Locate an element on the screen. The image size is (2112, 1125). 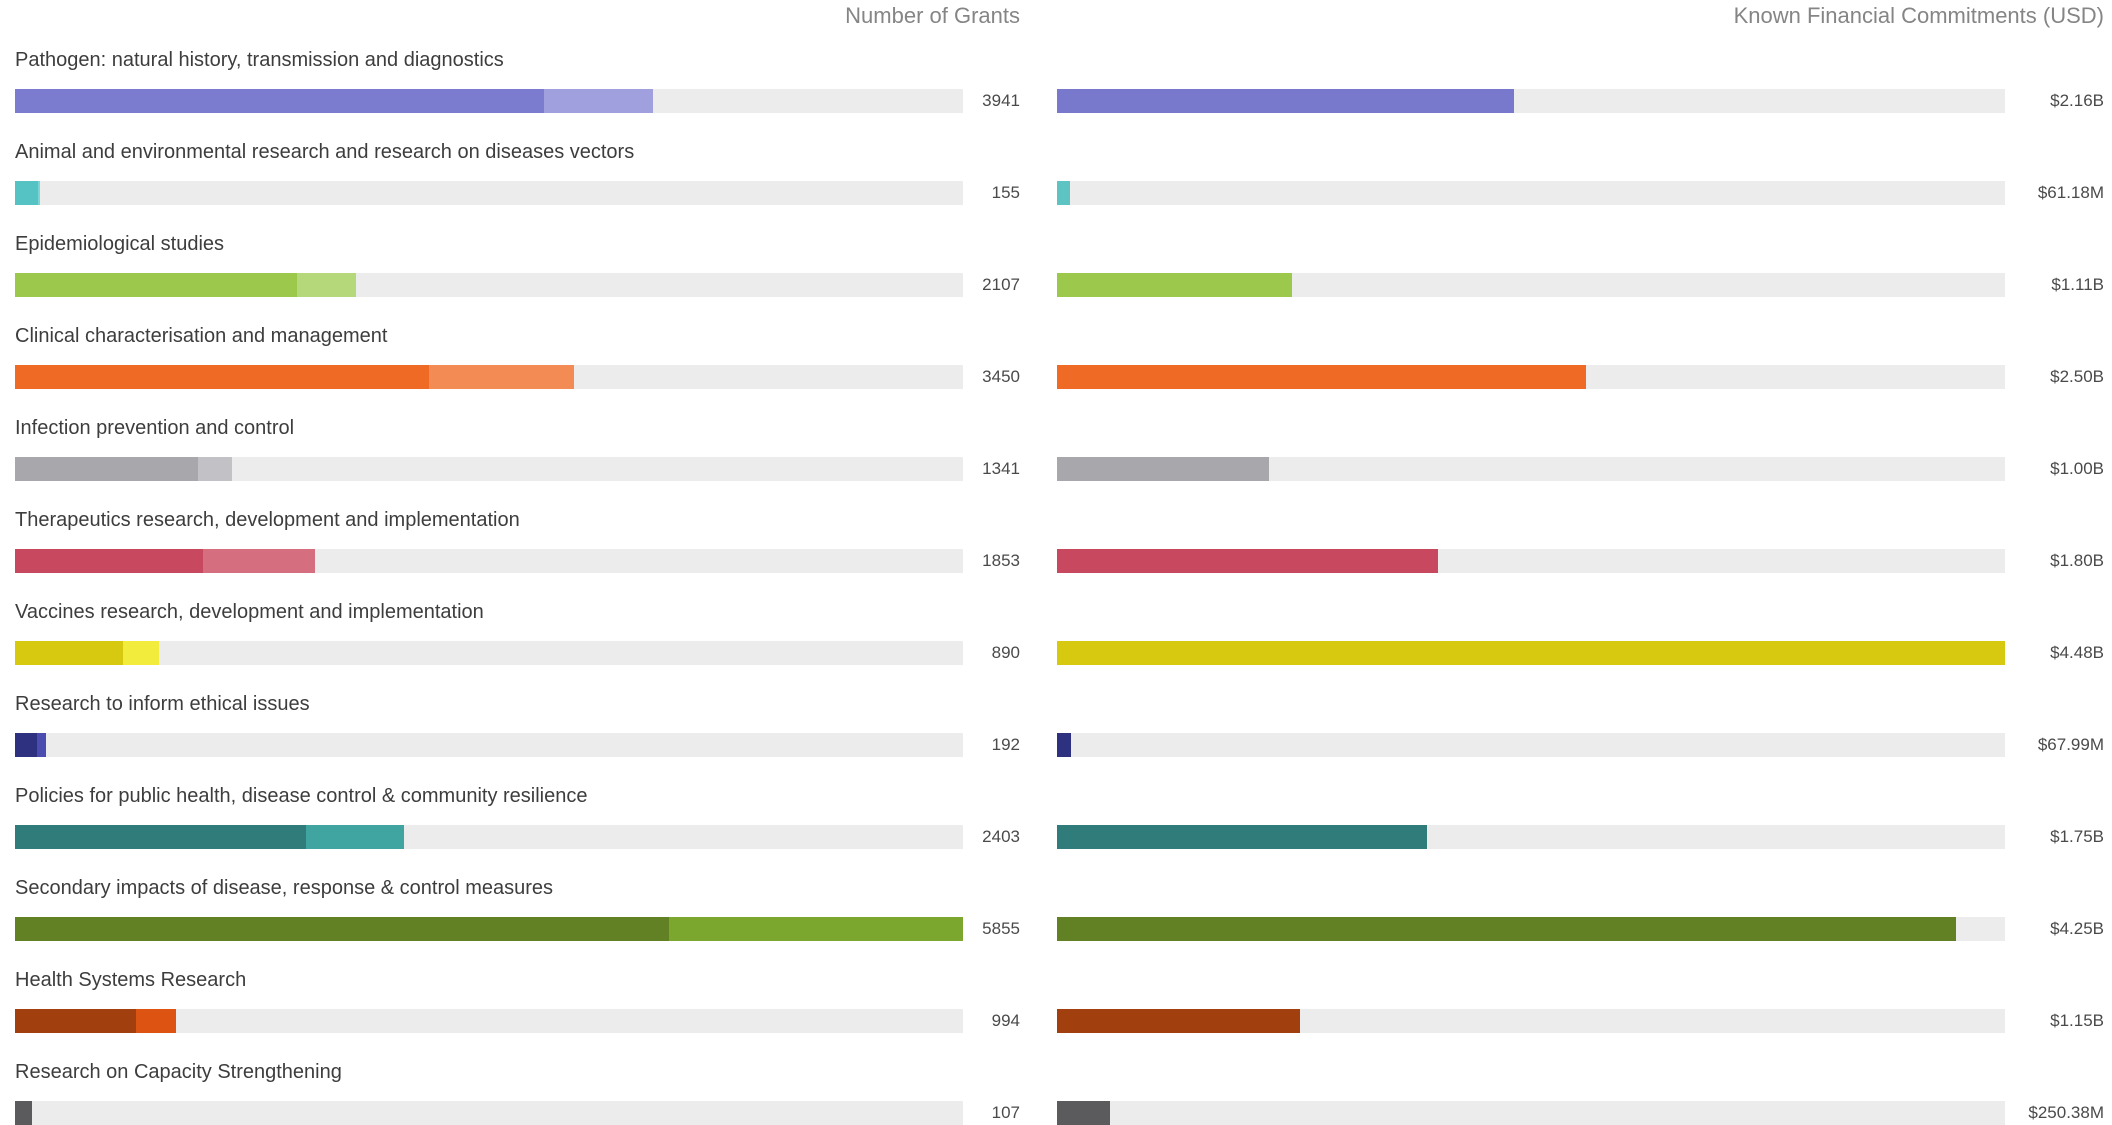
funding-amount-label: $1.11B is located at coordinates (2077, 284).